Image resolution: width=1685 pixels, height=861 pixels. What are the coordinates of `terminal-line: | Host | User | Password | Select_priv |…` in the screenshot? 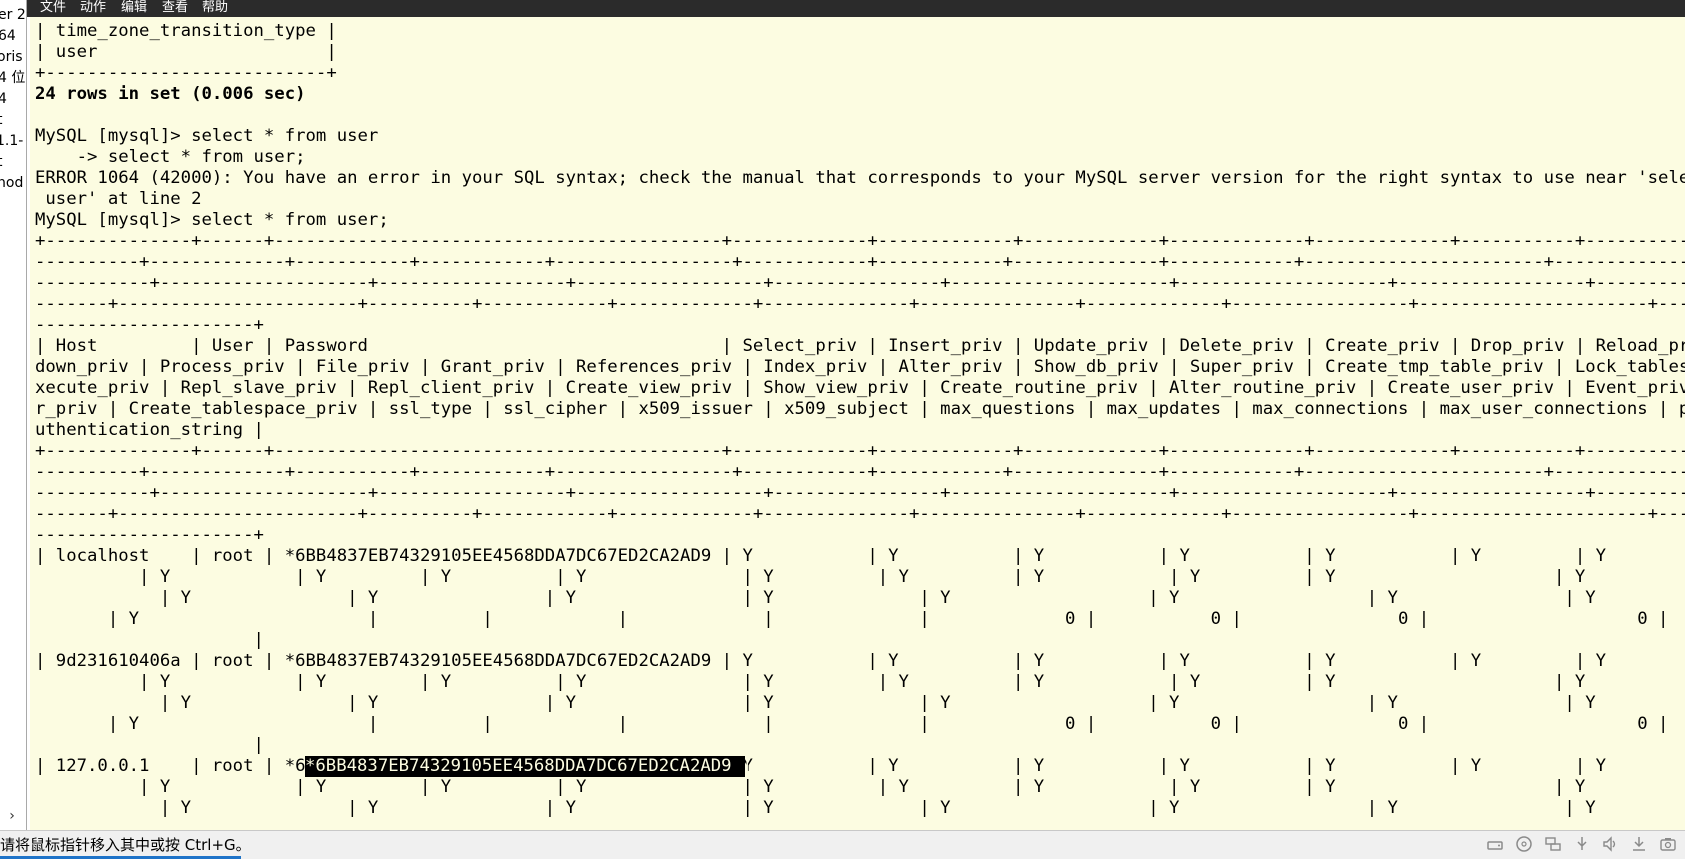 It's located at (860, 346).